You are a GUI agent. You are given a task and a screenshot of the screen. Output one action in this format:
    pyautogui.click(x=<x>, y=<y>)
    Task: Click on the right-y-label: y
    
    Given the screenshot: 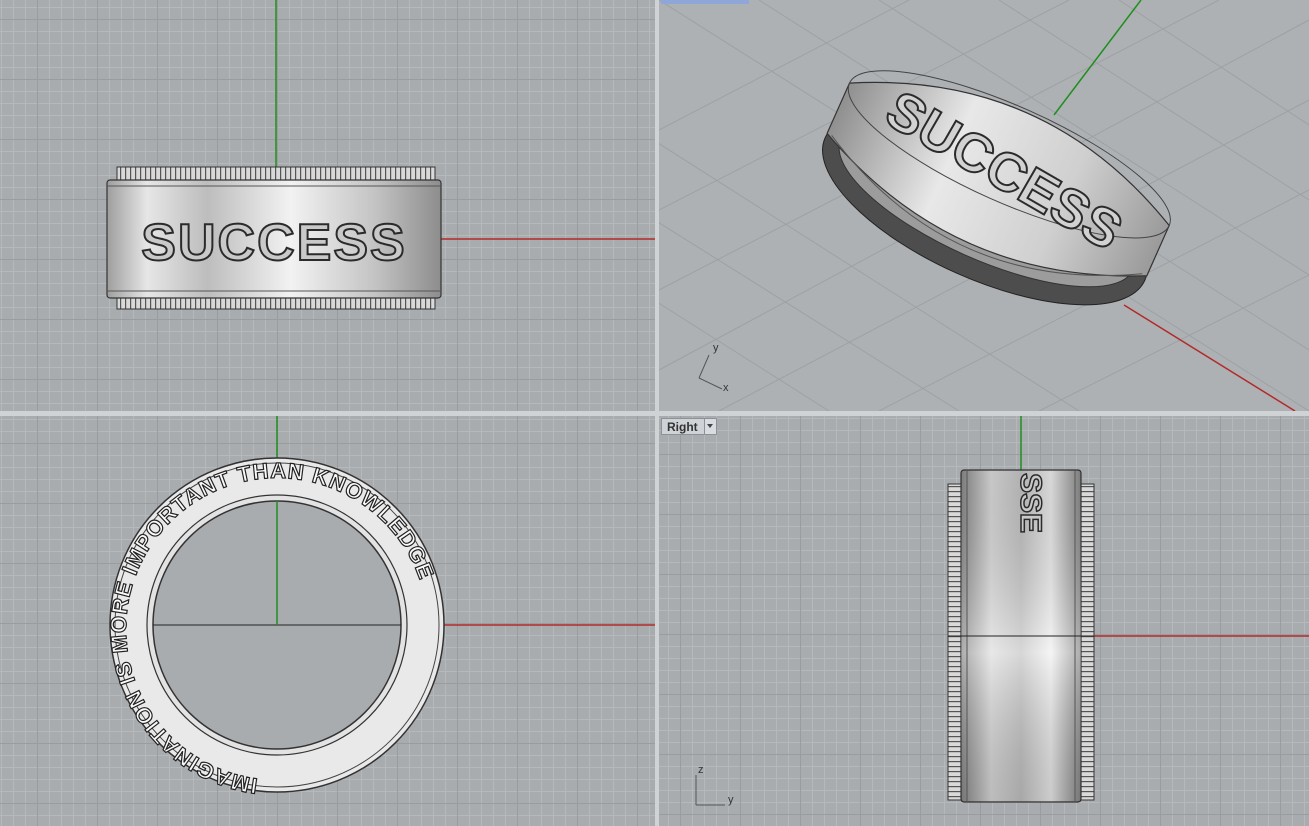 What is the action you would take?
    pyautogui.click(x=731, y=800)
    